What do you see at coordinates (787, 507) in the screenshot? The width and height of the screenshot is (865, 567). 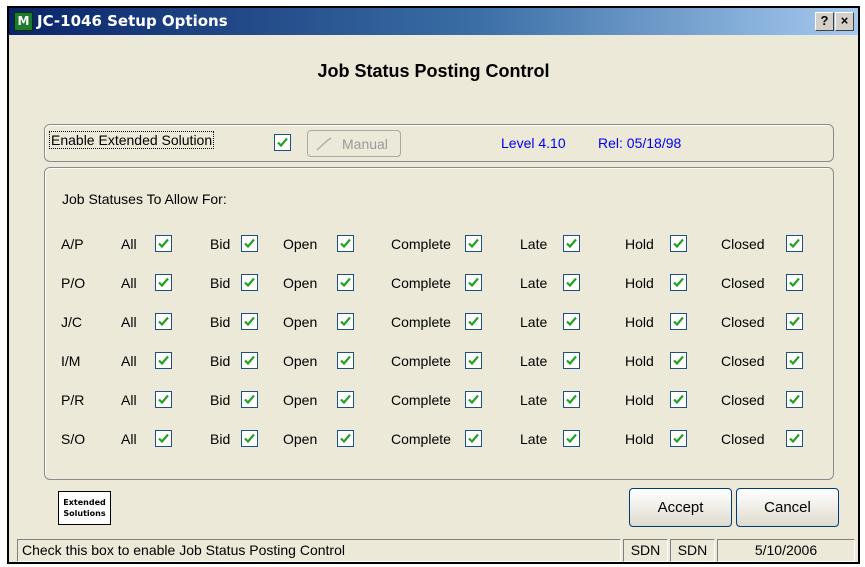 I see `cancel-button: Cancel` at bounding box center [787, 507].